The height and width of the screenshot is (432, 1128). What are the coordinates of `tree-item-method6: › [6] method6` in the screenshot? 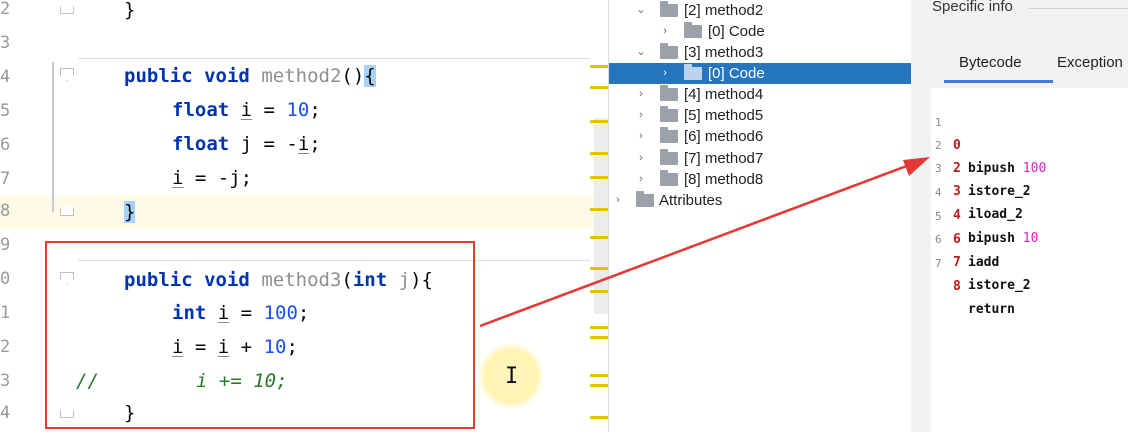 It's located at (760, 136).